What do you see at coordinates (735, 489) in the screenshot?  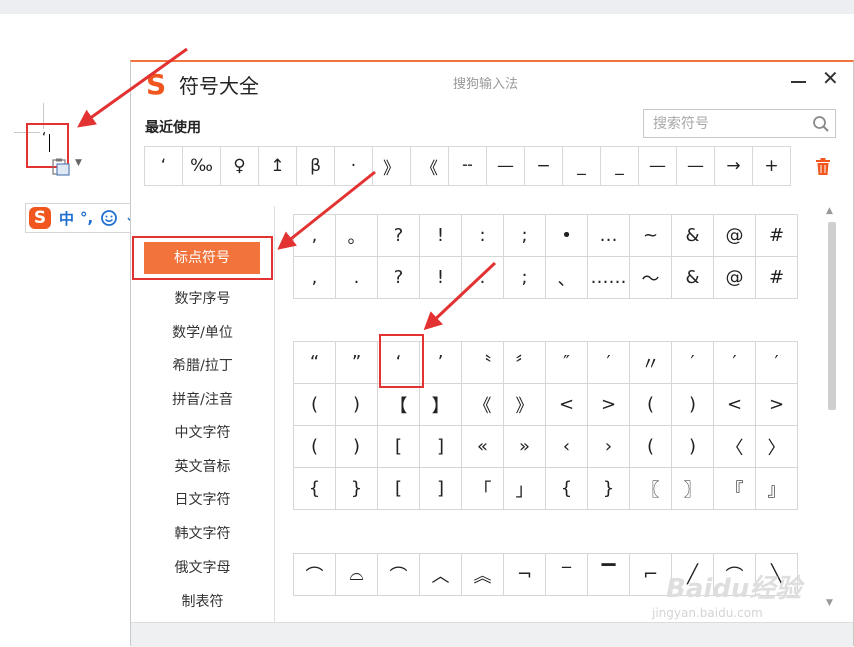 I see `symbol-cell: 『` at bounding box center [735, 489].